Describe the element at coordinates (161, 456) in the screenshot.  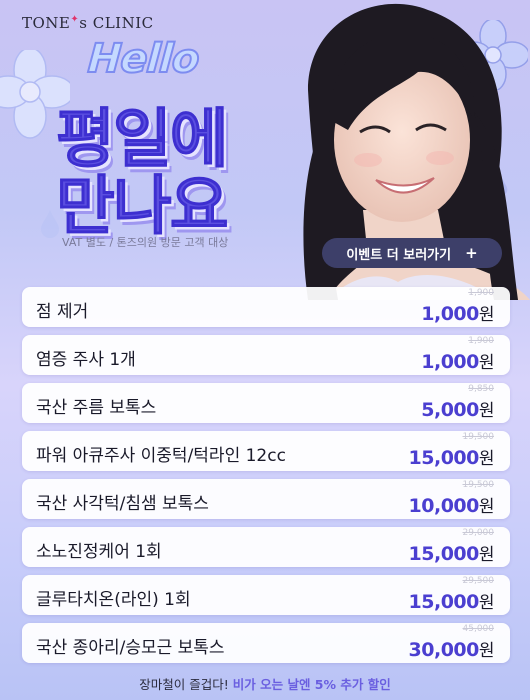
I see `treatment-name: 파워 아큐주사 이중턱/턱라인 12cc` at that location.